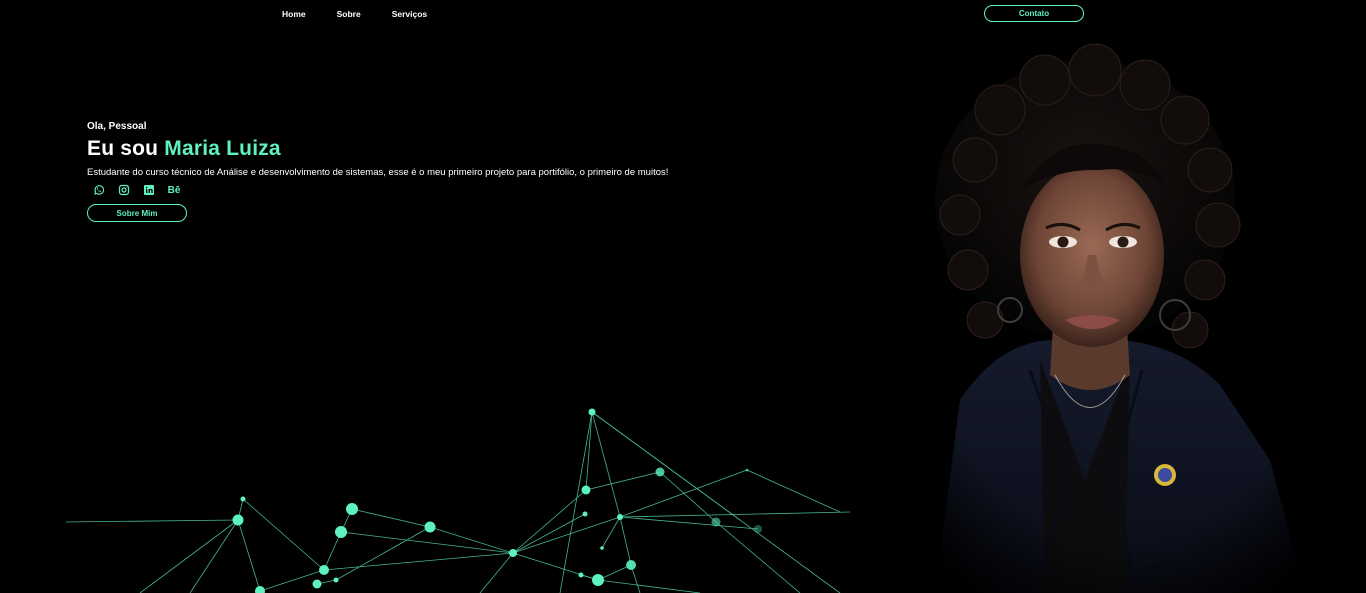  What do you see at coordinates (294, 14) in the screenshot?
I see `nav-link-home: Home` at bounding box center [294, 14].